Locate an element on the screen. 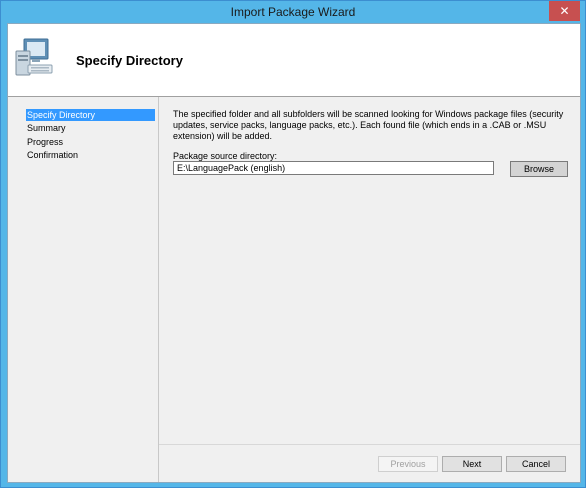 The height and width of the screenshot is (488, 586). source-directory-input: E:\LanguagePack (english) is located at coordinates (333, 168).